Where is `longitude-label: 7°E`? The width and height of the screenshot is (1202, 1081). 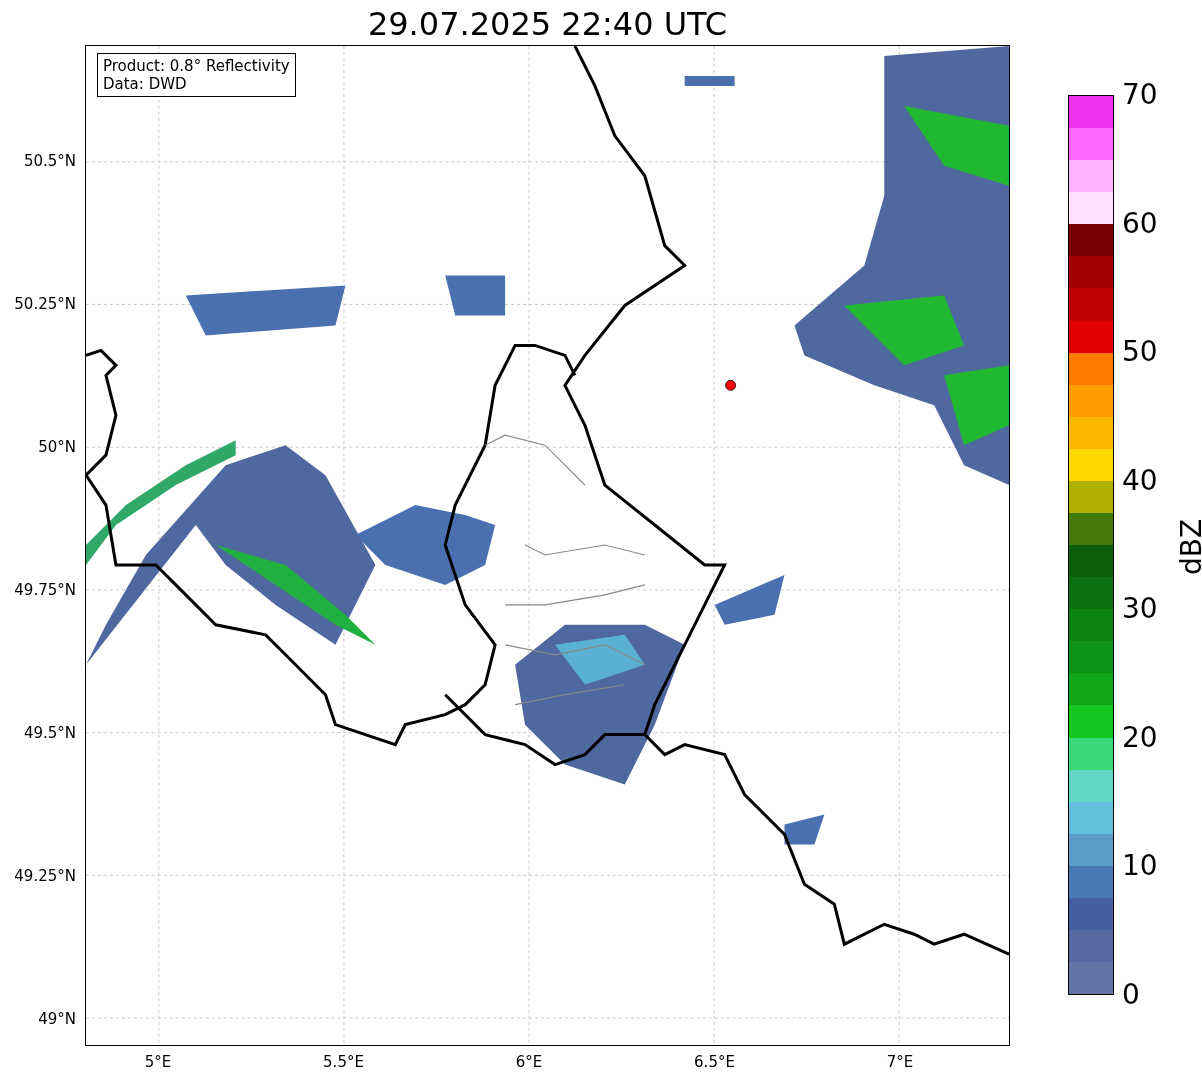
longitude-label: 7°E is located at coordinates (900, 1062).